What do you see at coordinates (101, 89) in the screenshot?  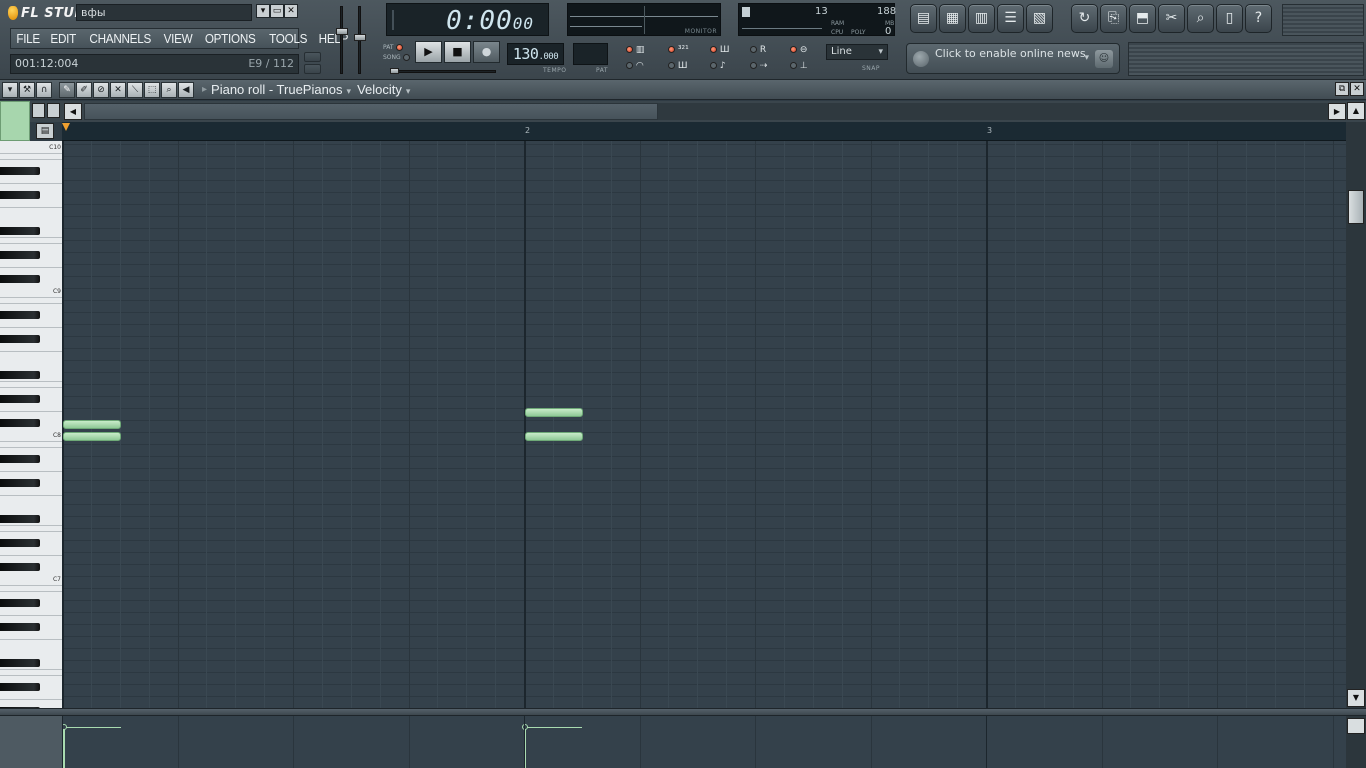 I see `delete-tool-icon: ⊘` at bounding box center [101, 89].